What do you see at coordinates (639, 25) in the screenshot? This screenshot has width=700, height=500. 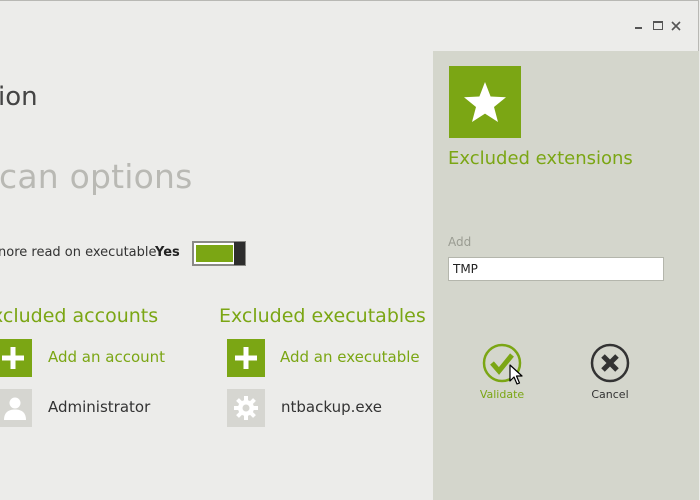 I see `minimize-icon` at bounding box center [639, 25].